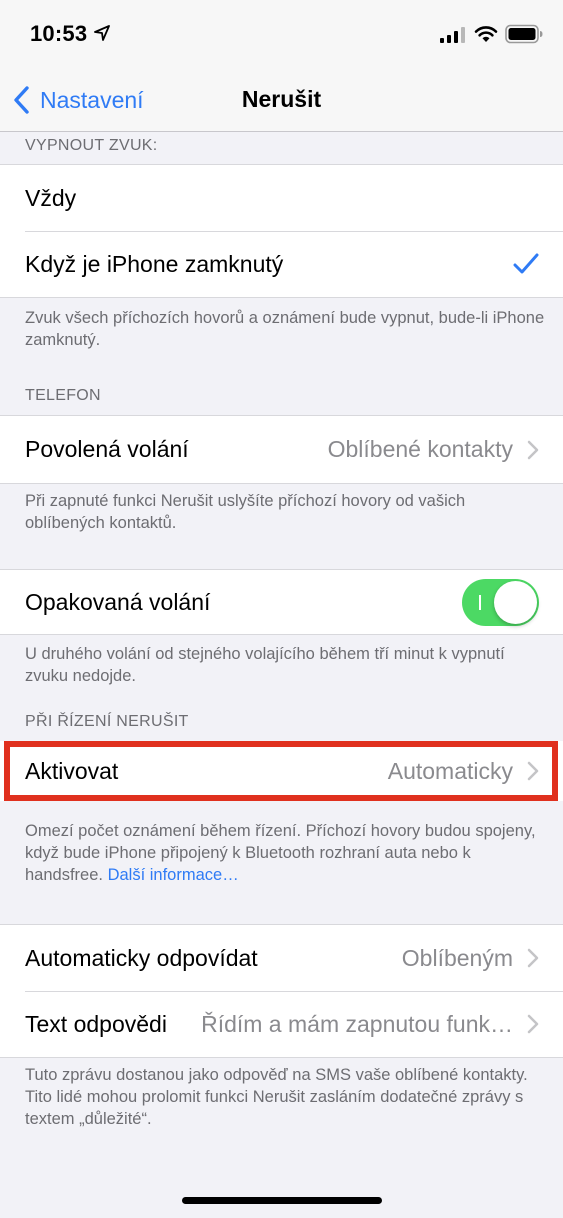  What do you see at coordinates (63, 395) in the screenshot?
I see `section-header-phone: TELEFON` at bounding box center [63, 395].